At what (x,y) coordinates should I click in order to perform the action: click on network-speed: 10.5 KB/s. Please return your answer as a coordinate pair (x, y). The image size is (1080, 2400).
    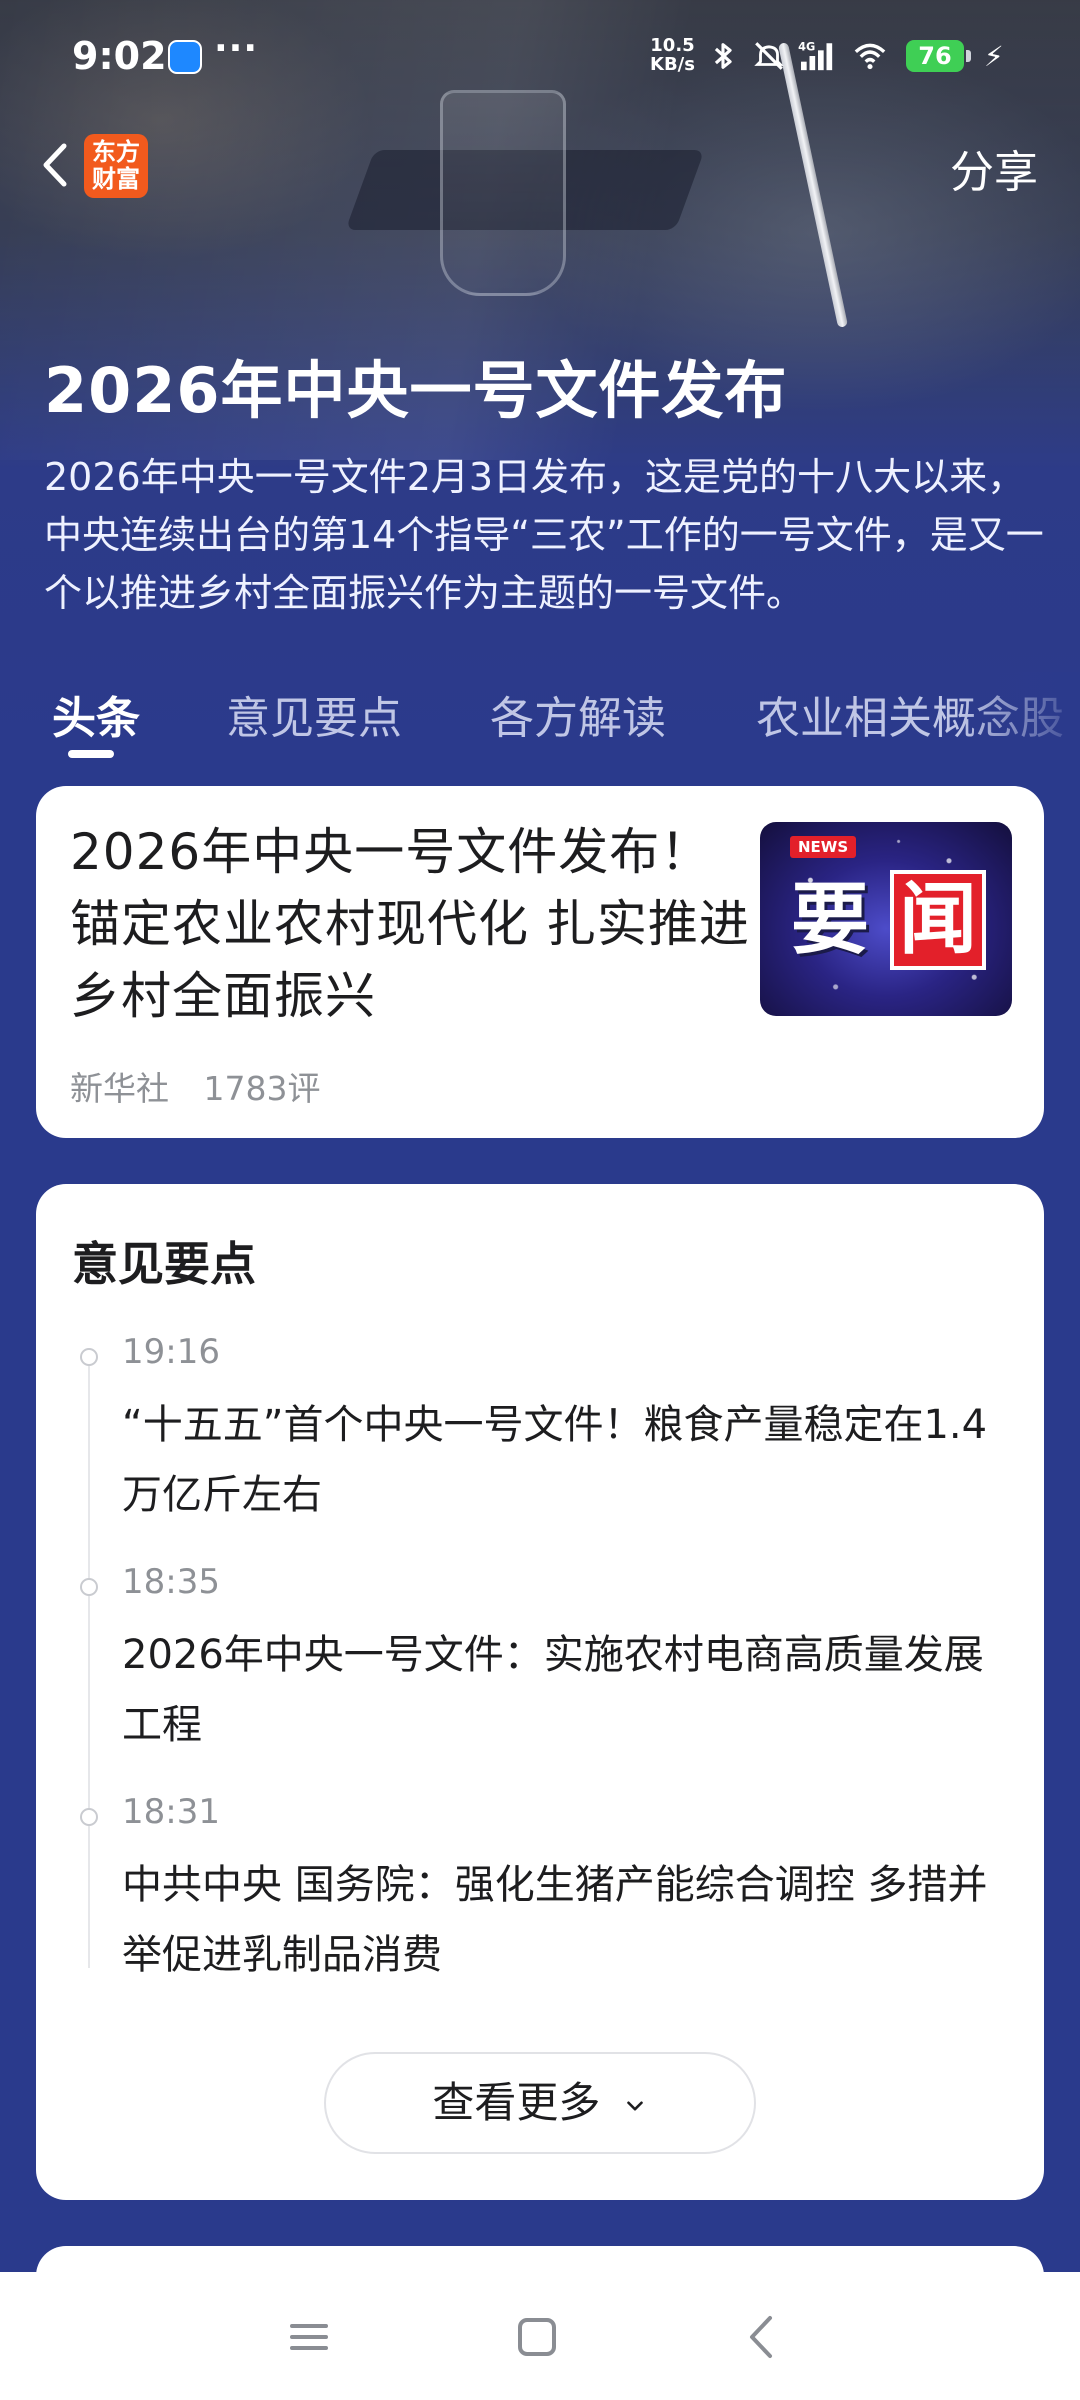
    Looking at the image, I should click on (672, 55).